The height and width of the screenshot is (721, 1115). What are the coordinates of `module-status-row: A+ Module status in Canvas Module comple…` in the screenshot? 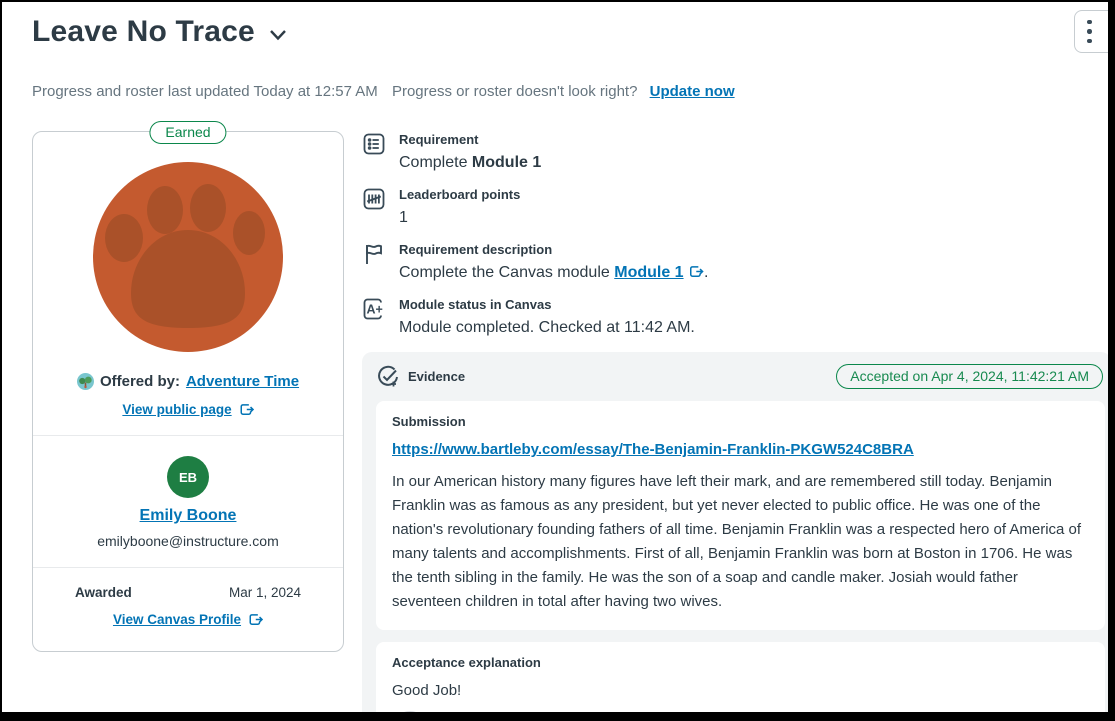 It's located at (735, 317).